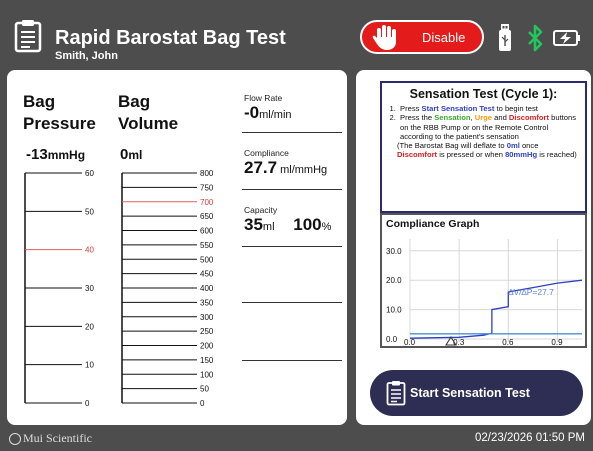 The height and width of the screenshot is (451, 593). What do you see at coordinates (268, 112) in the screenshot?
I see `flow-rate-value: -0ml/min` at bounding box center [268, 112].